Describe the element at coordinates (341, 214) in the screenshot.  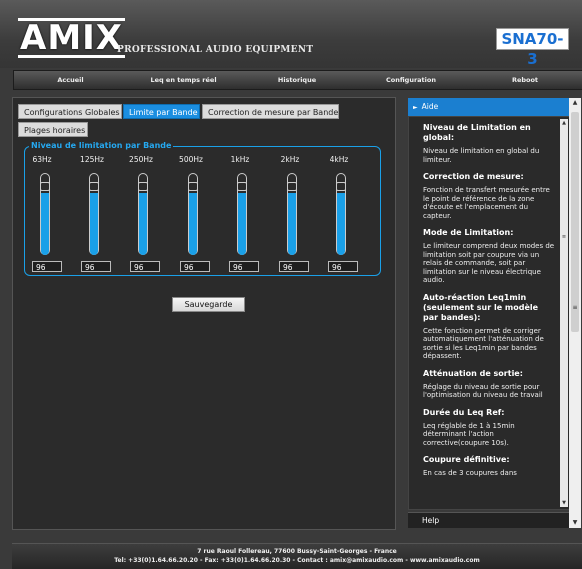
I see `band-slider-4khz` at that location.